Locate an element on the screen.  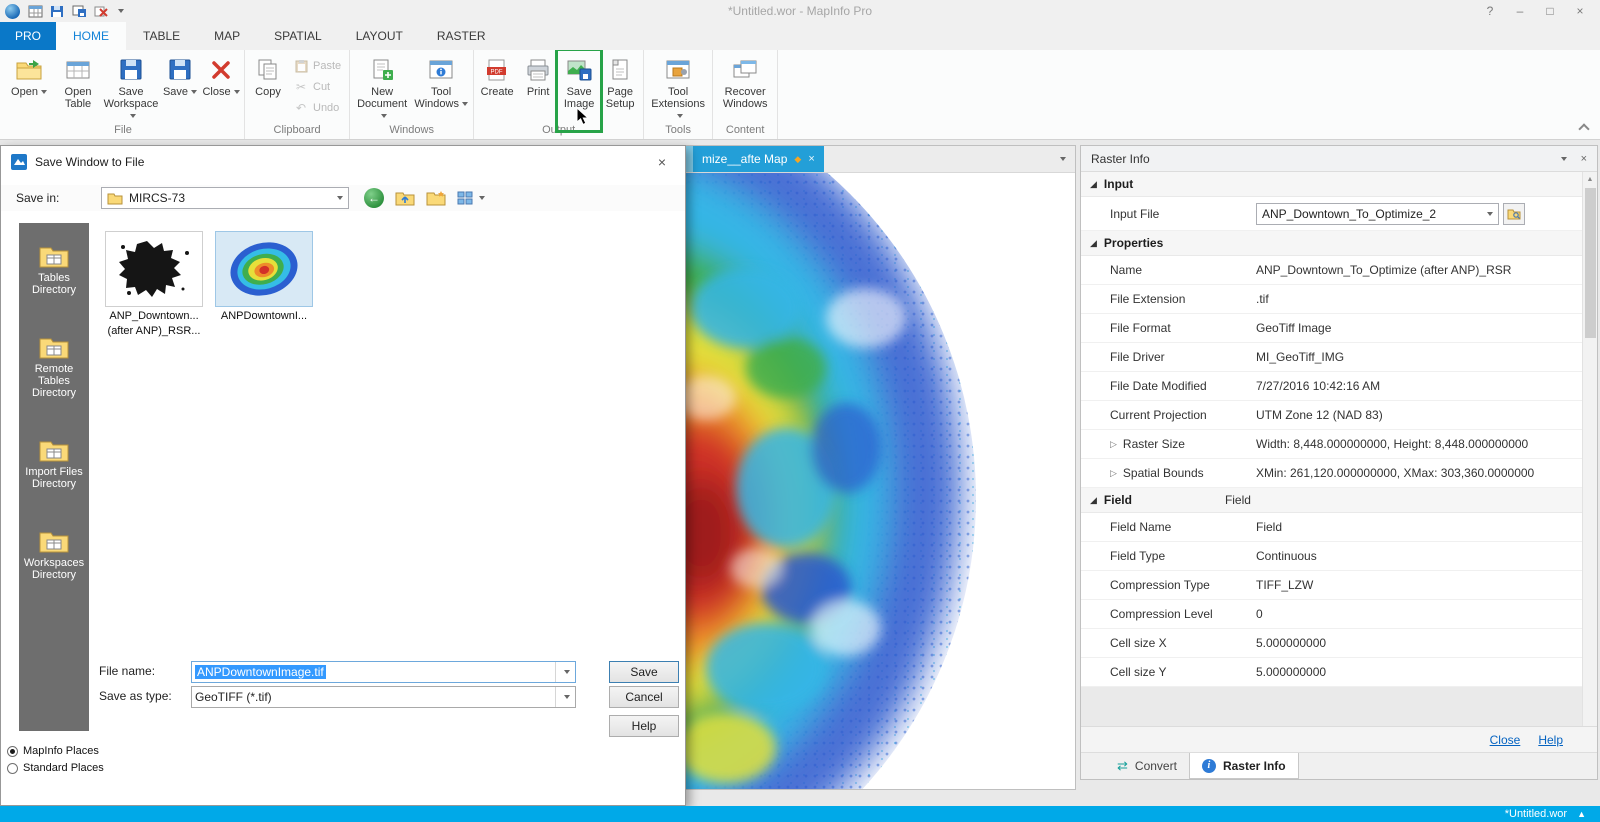
tab-raster: RASTER is located at coordinates (461, 36).